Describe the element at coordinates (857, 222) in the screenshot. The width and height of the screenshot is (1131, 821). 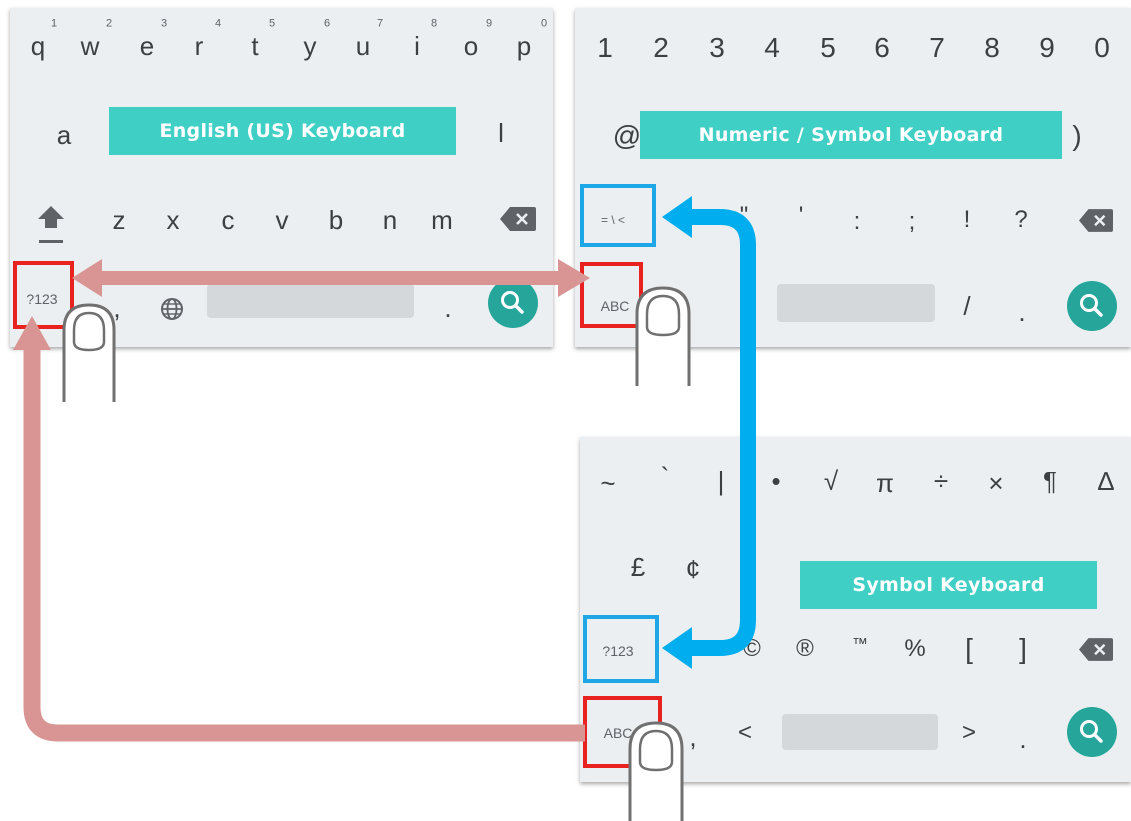
I see `key-colon: :` at that location.